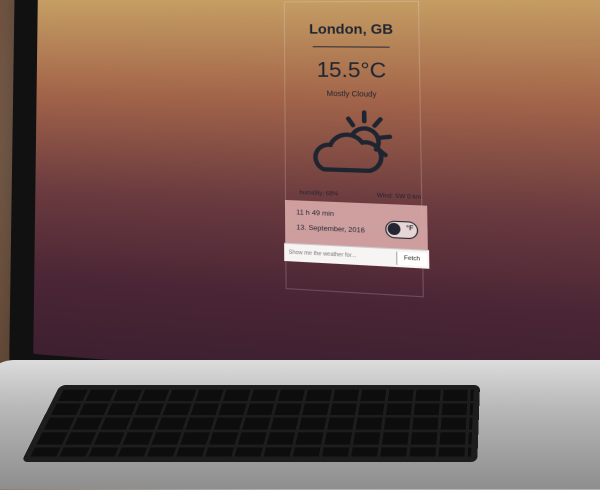 Image resolution: width=600 pixels, height=490 pixels. I want to click on partly-cloudy-day-icon, so click(355, 146).